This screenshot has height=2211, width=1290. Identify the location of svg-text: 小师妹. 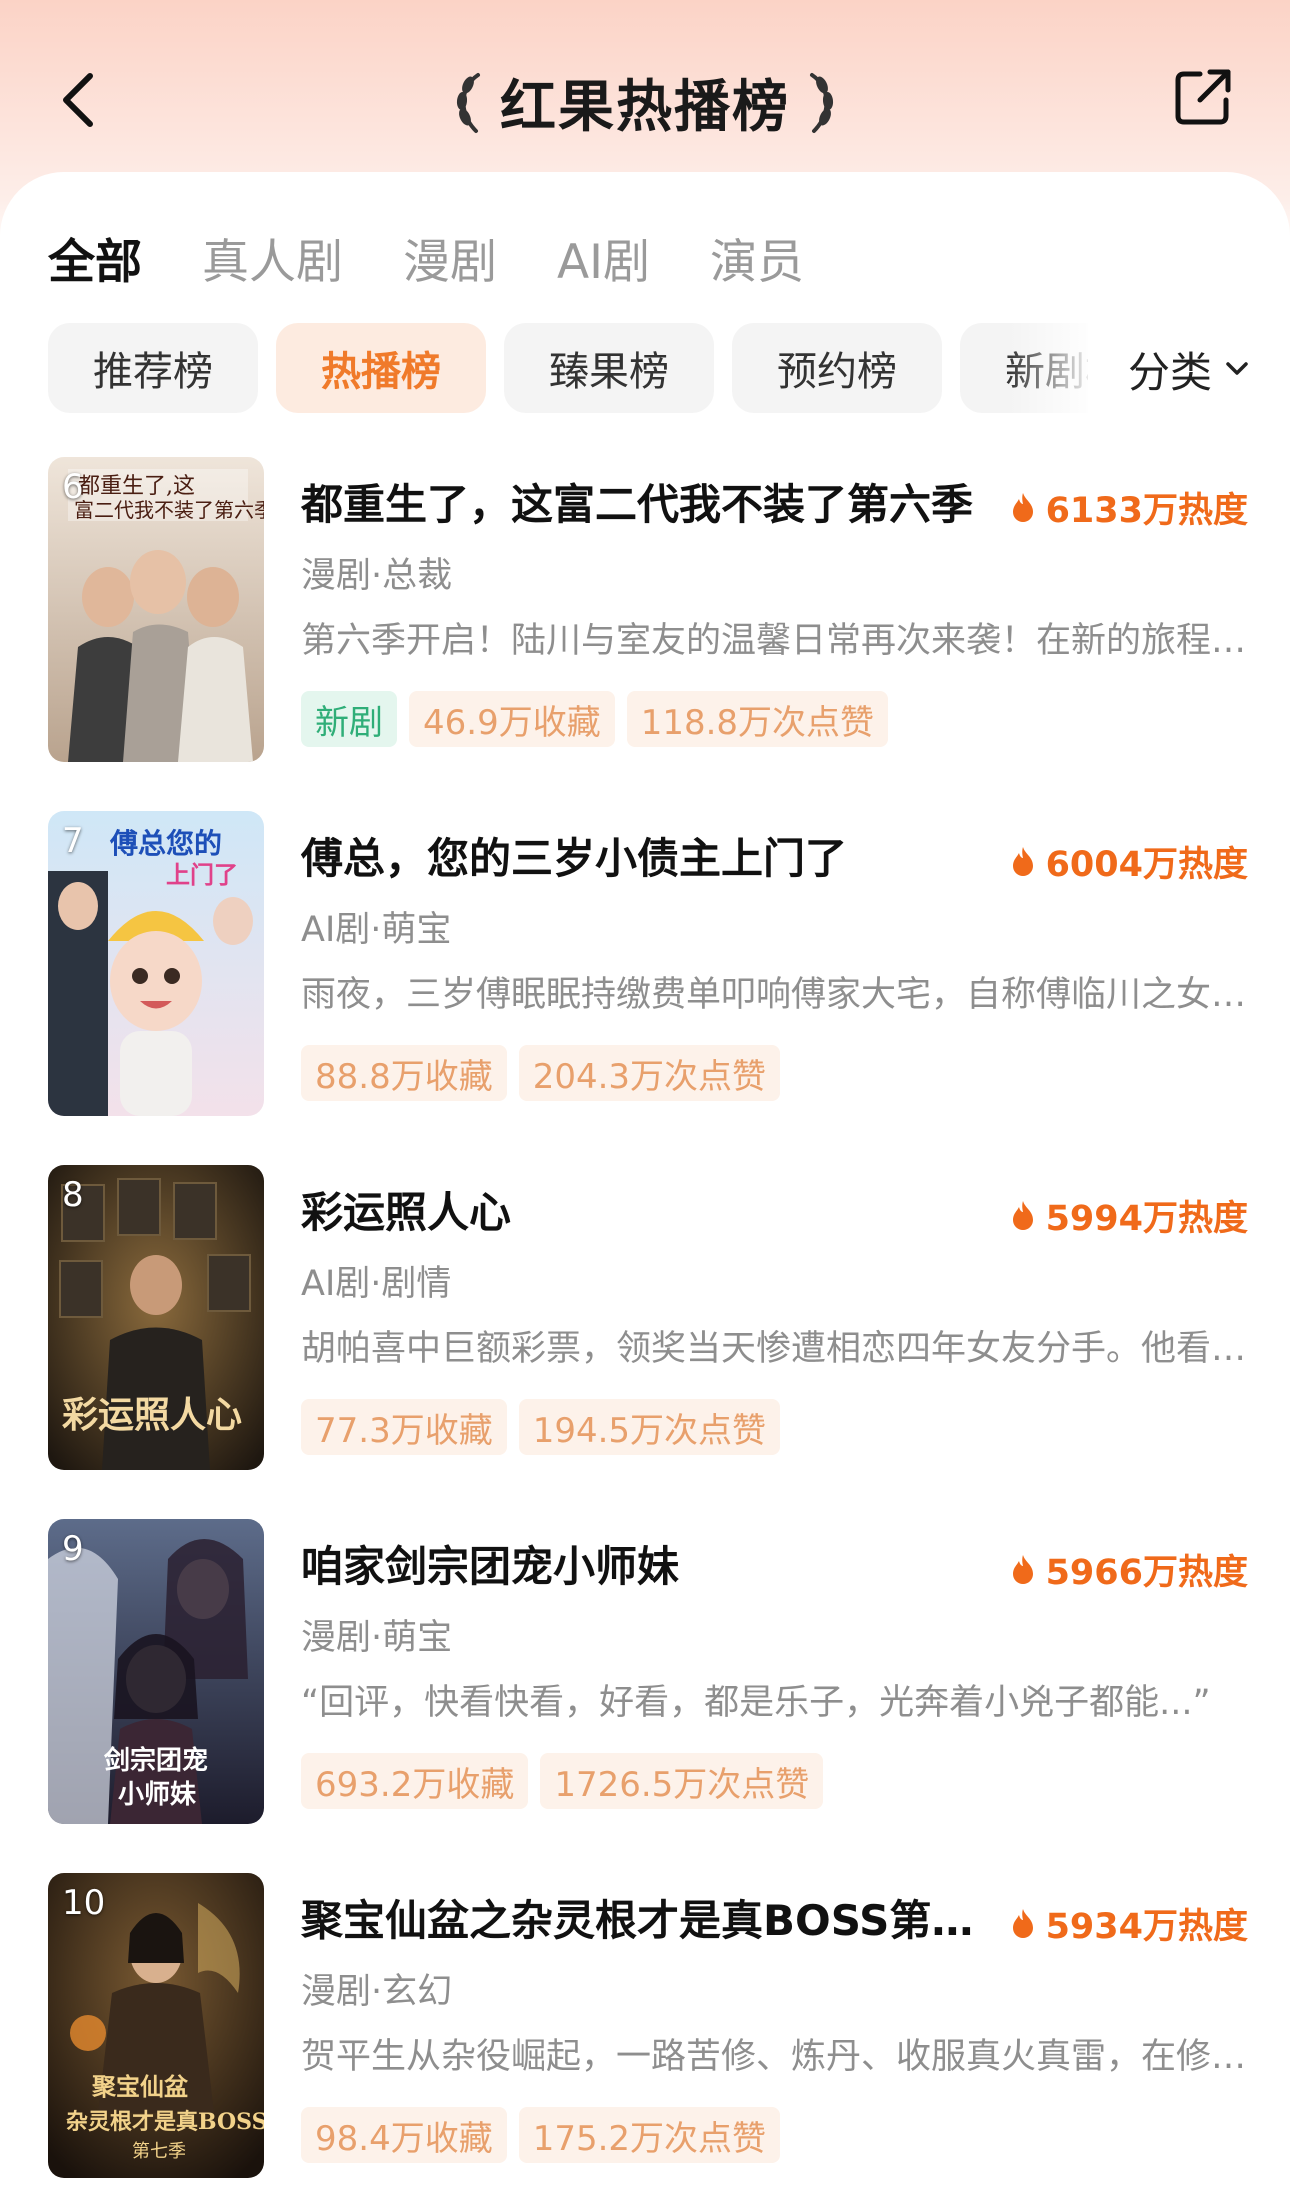
(157, 1795).